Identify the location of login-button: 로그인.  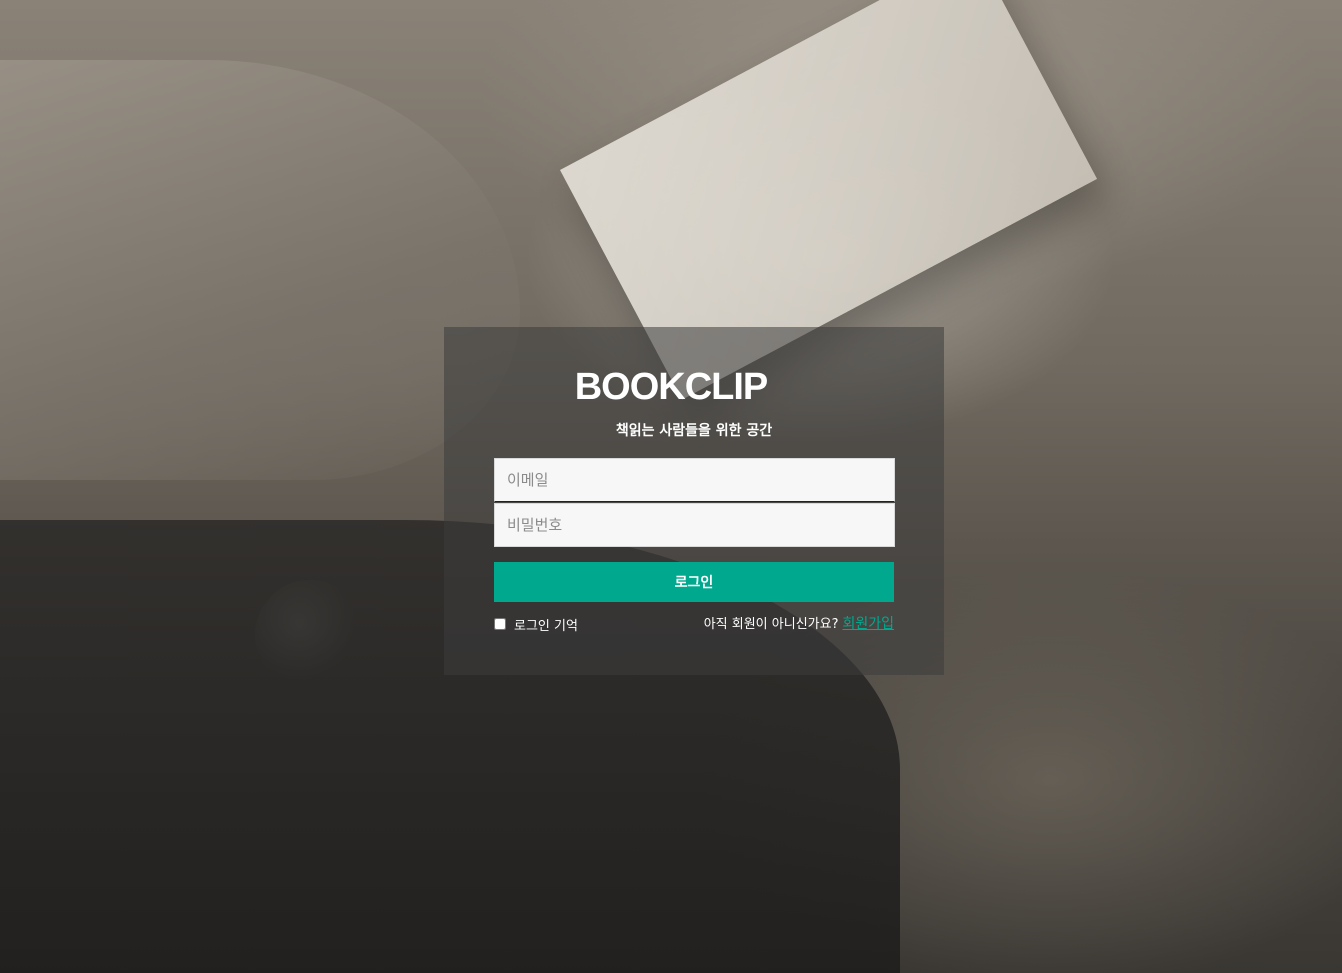
(694, 582).